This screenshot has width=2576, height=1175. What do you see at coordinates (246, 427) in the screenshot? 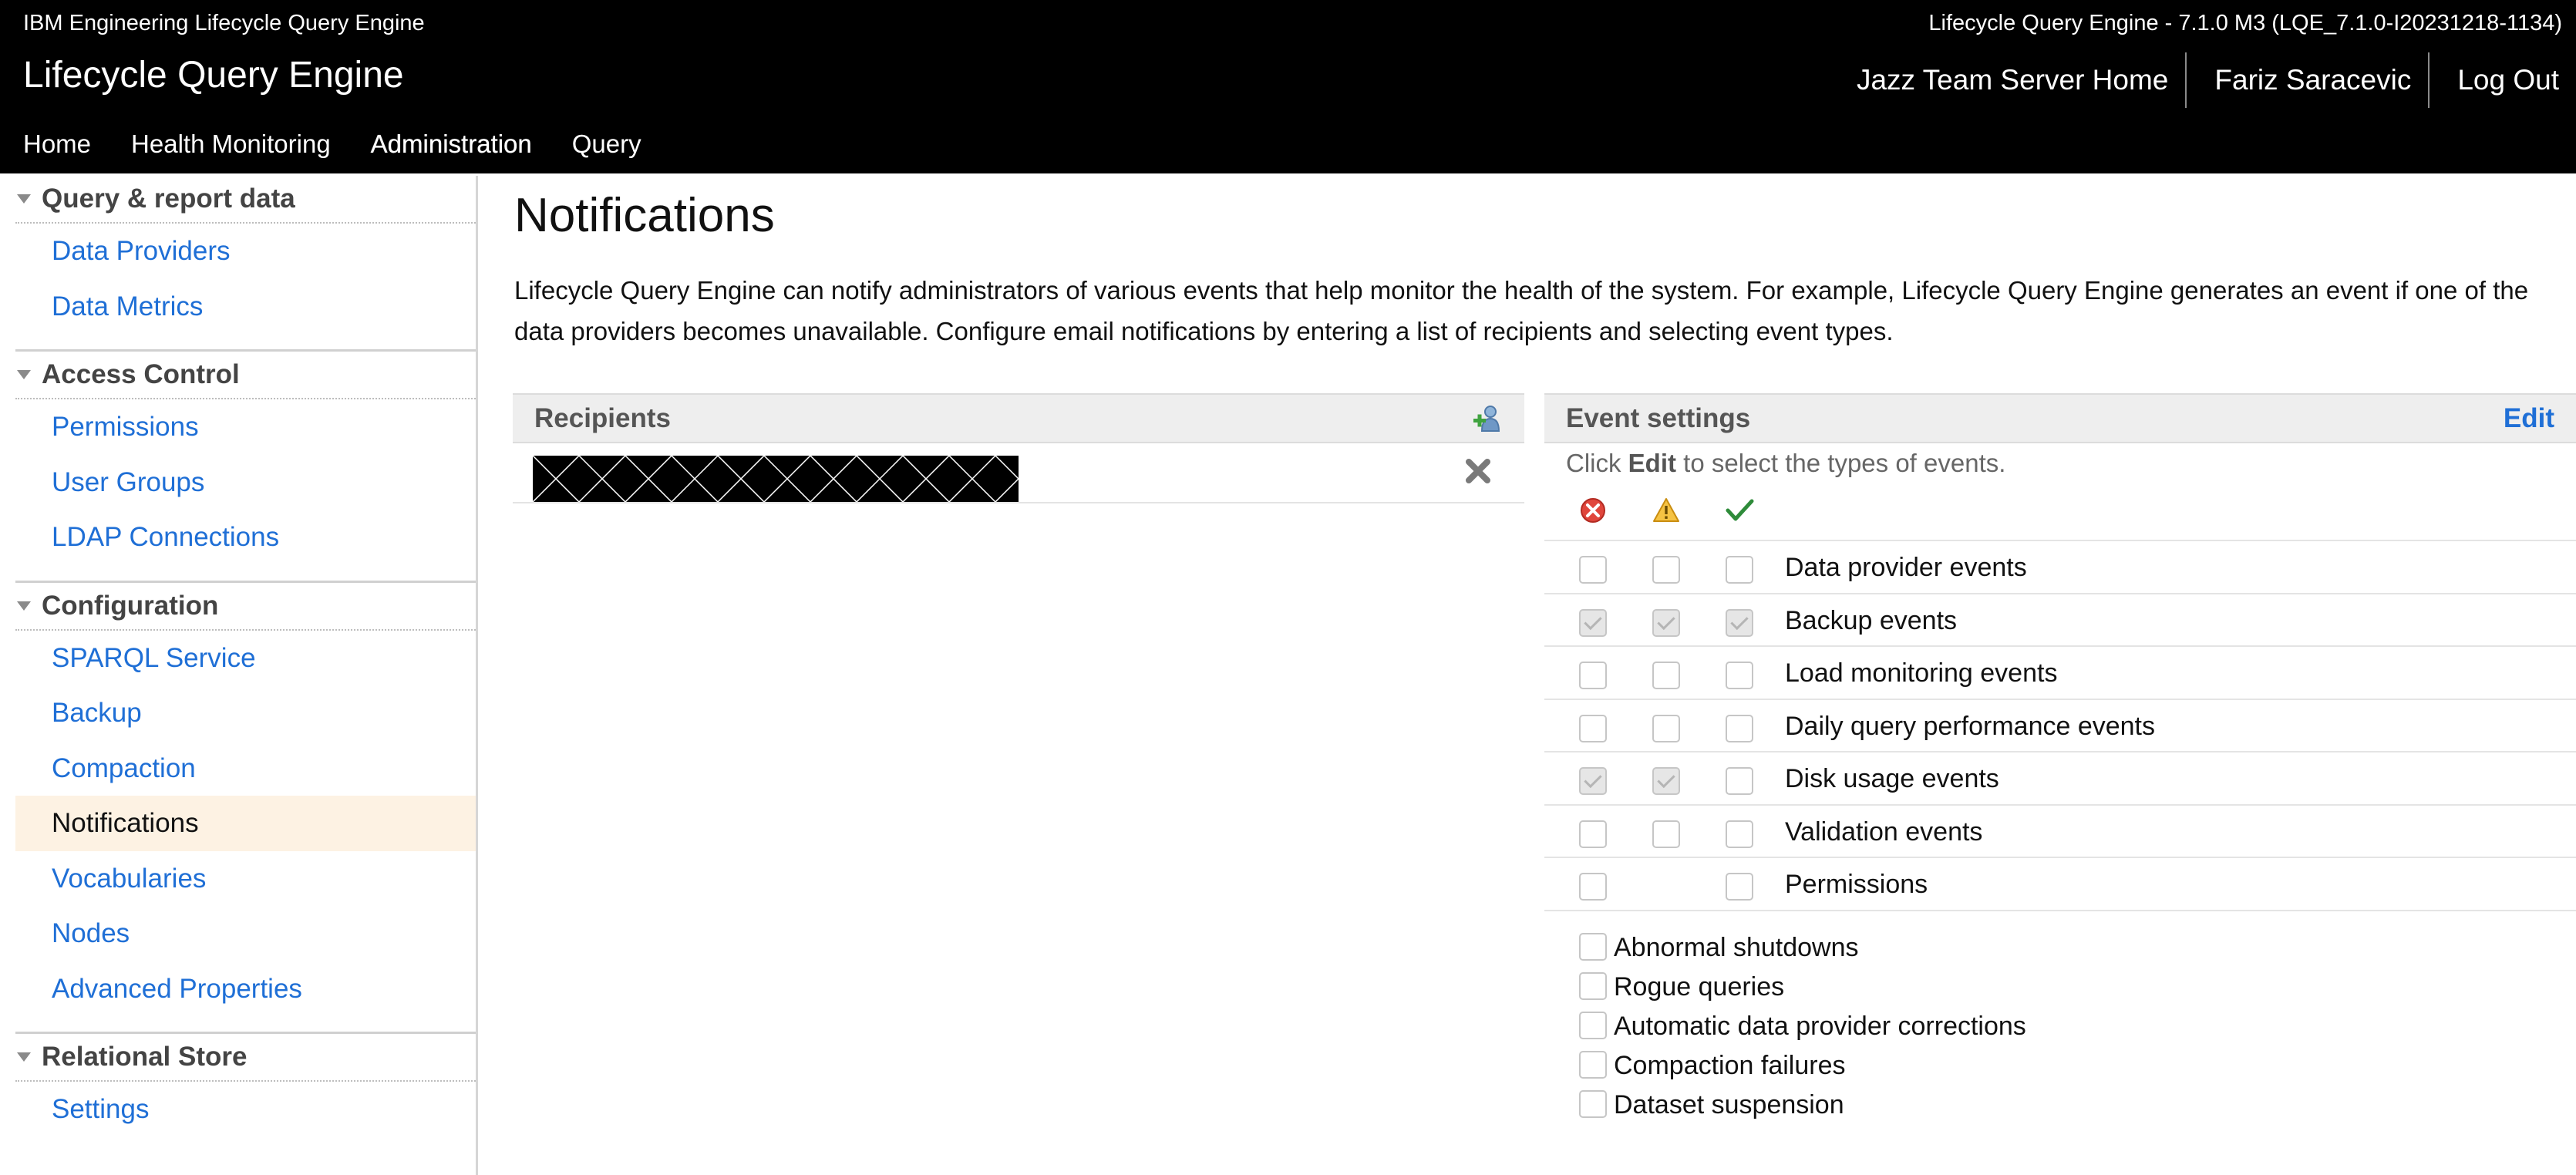
I see `sidebar-item-permissions: Permissions` at bounding box center [246, 427].